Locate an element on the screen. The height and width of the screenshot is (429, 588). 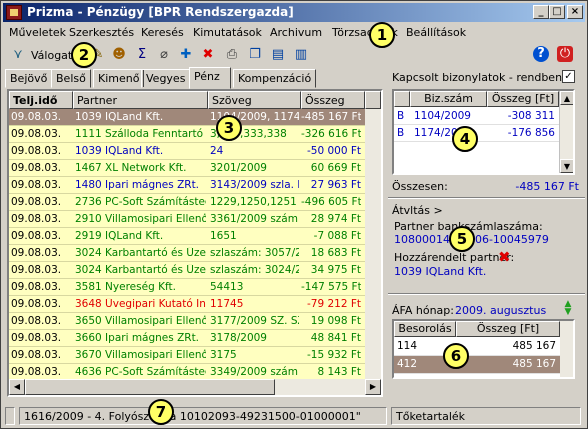
menu-szerkesztes: Szerkesztés is located at coordinates (101, 32).